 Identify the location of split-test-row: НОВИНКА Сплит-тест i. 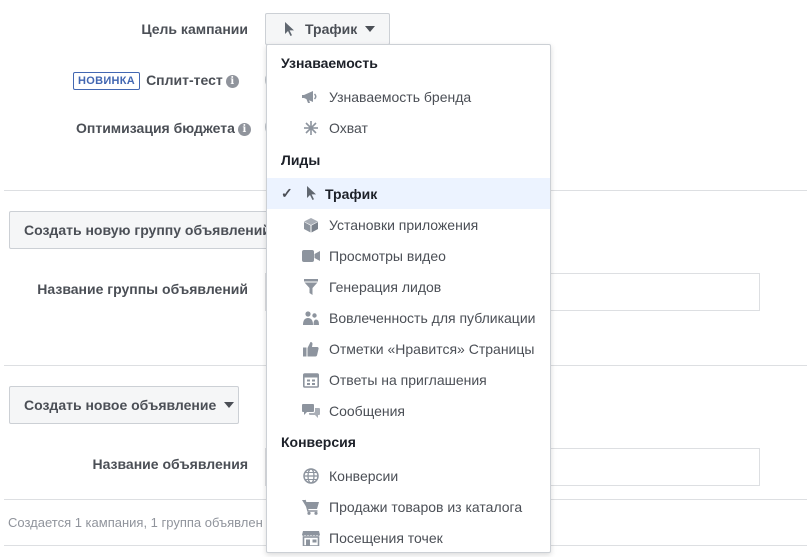
(156, 81).